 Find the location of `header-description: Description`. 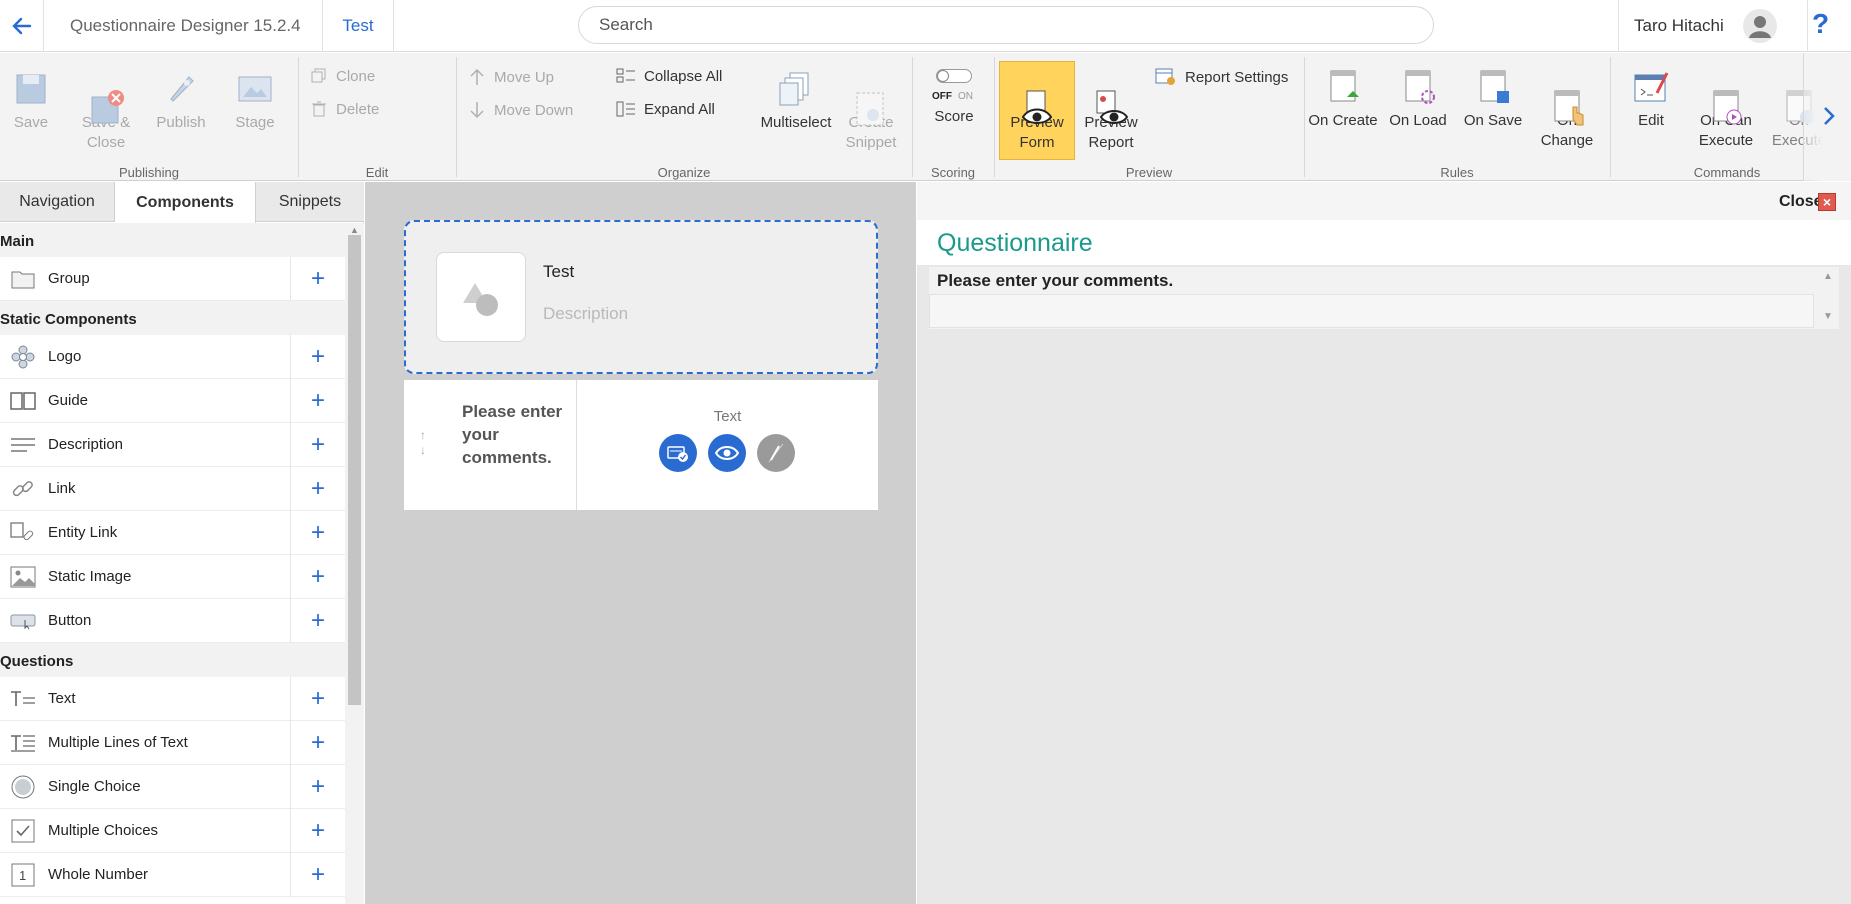

header-description: Description is located at coordinates (585, 314).